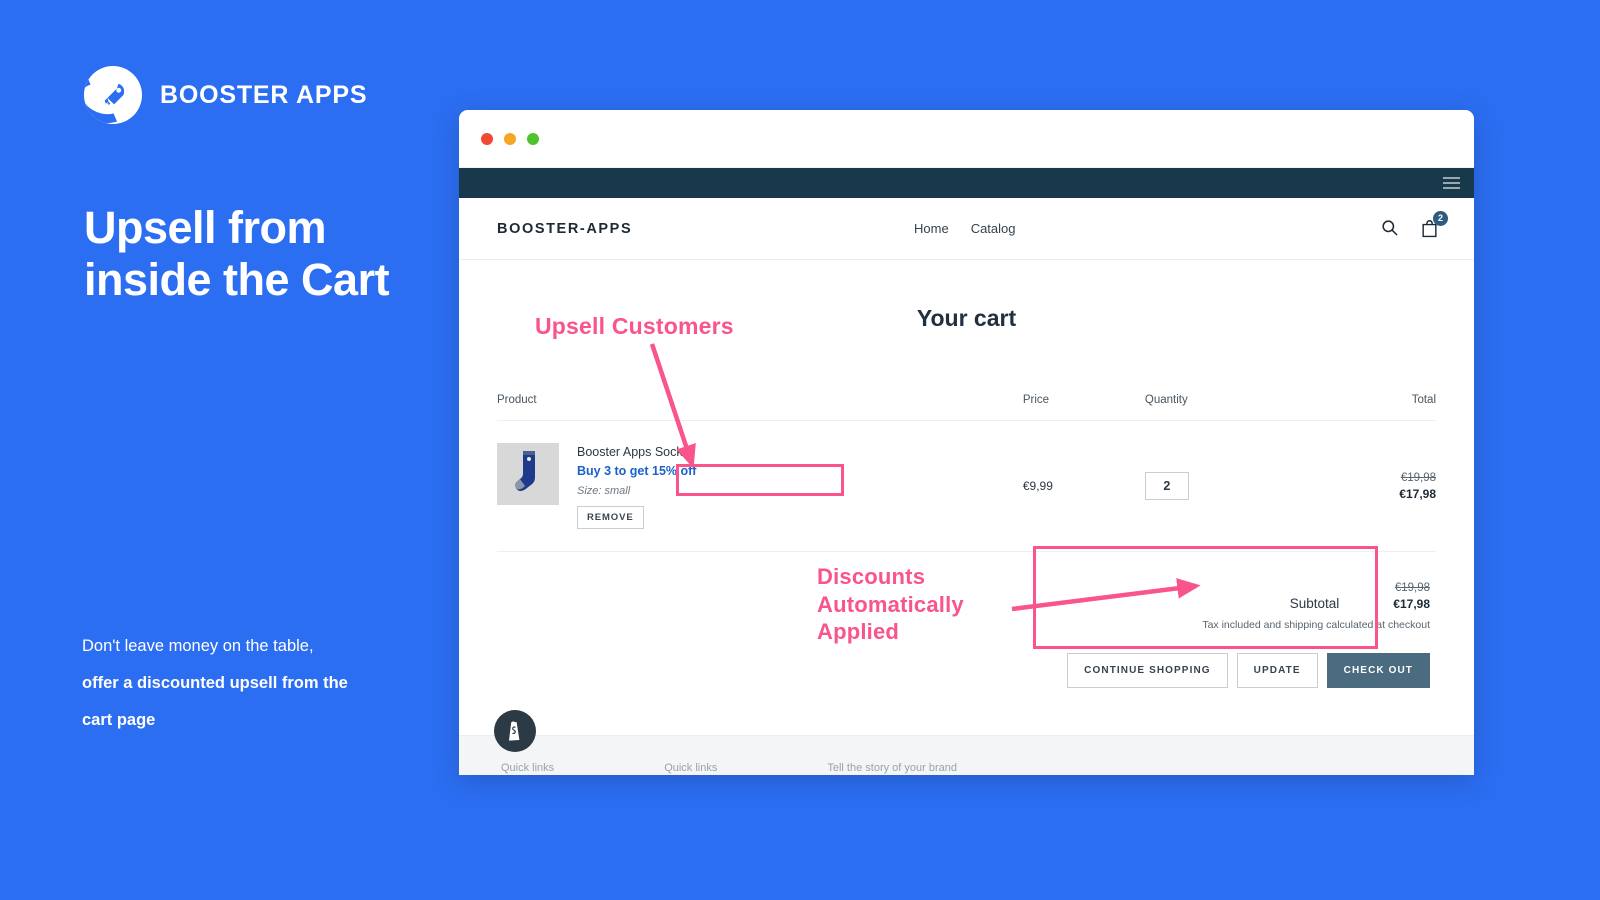 The width and height of the screenshot is (1600, 900). What do you see at coordinates (892, 768) in the screenshot?
I see `footer-column-3: Tell the story of your brand` at bounding box center [892, 768].